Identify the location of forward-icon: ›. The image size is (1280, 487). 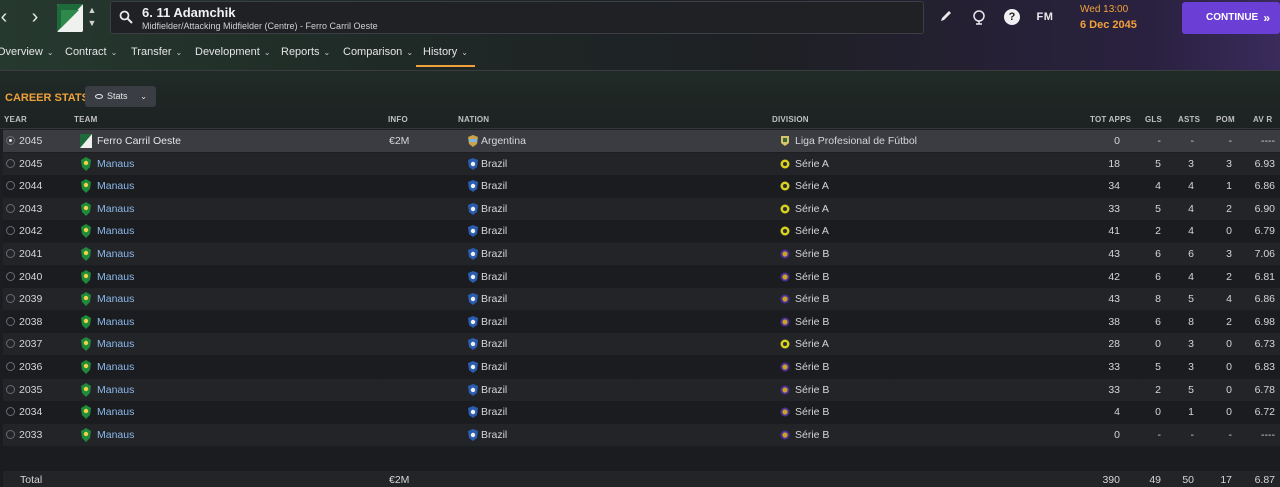
(35, 18).